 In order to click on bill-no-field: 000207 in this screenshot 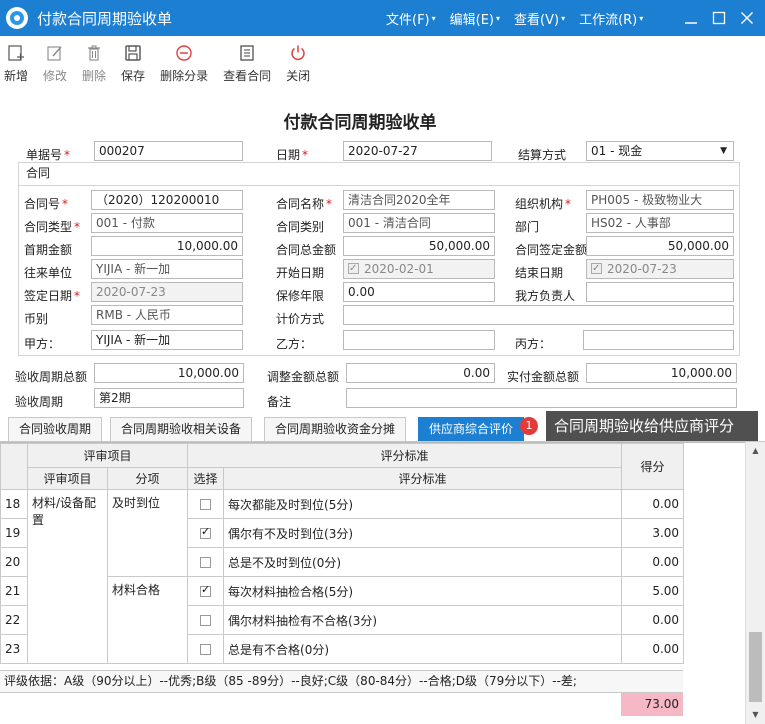, I will do `click(168, 151)`.